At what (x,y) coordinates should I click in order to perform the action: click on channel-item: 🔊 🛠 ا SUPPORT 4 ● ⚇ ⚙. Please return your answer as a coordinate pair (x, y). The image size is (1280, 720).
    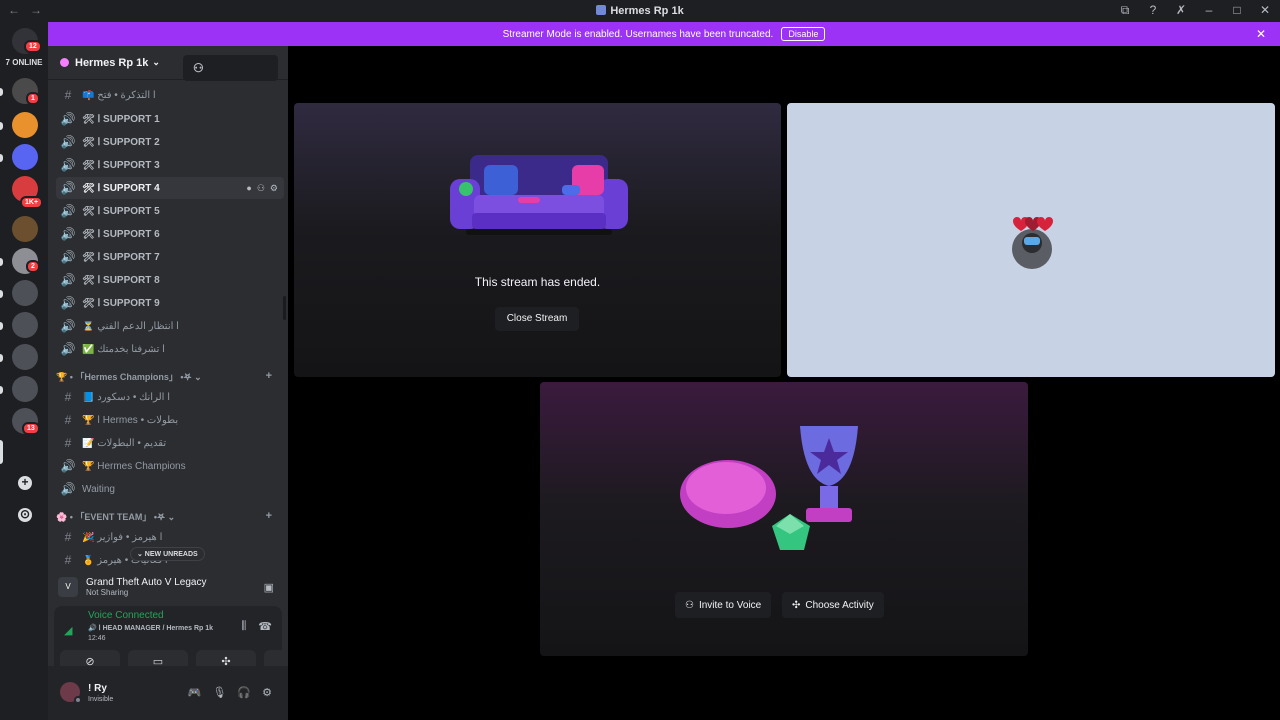
    Looking at the image, I should click on (170, 188).